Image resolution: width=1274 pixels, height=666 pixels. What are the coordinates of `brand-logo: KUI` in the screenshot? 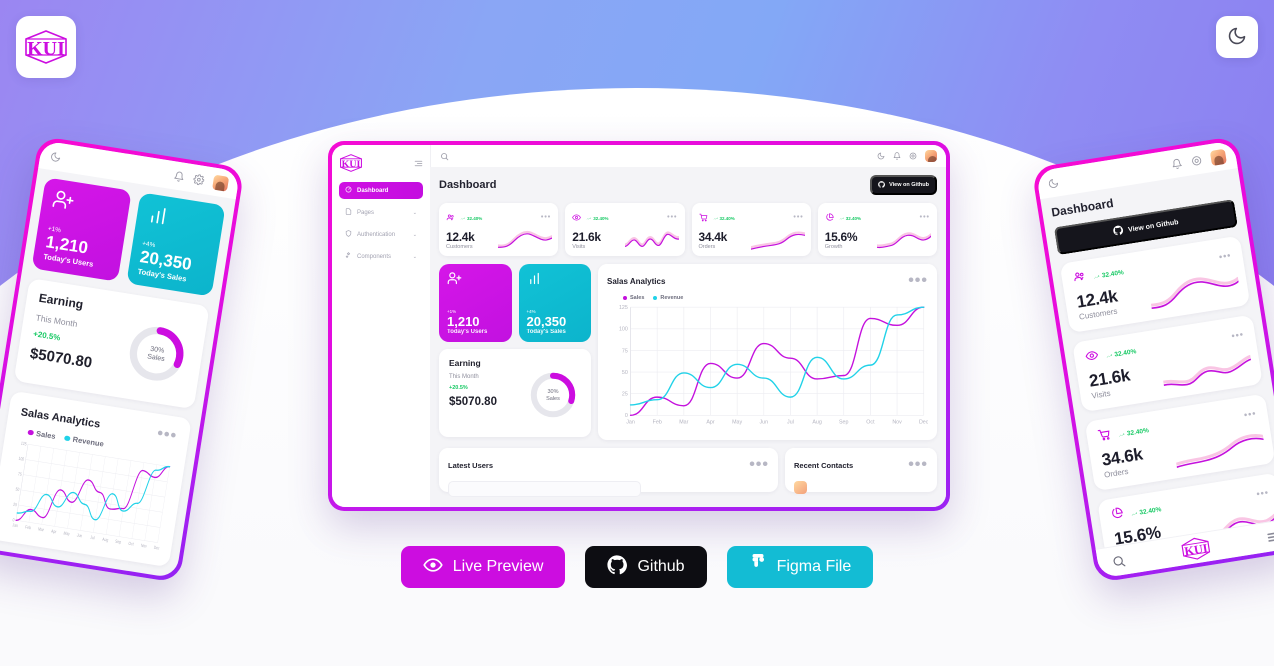 It's located at (46, 47).